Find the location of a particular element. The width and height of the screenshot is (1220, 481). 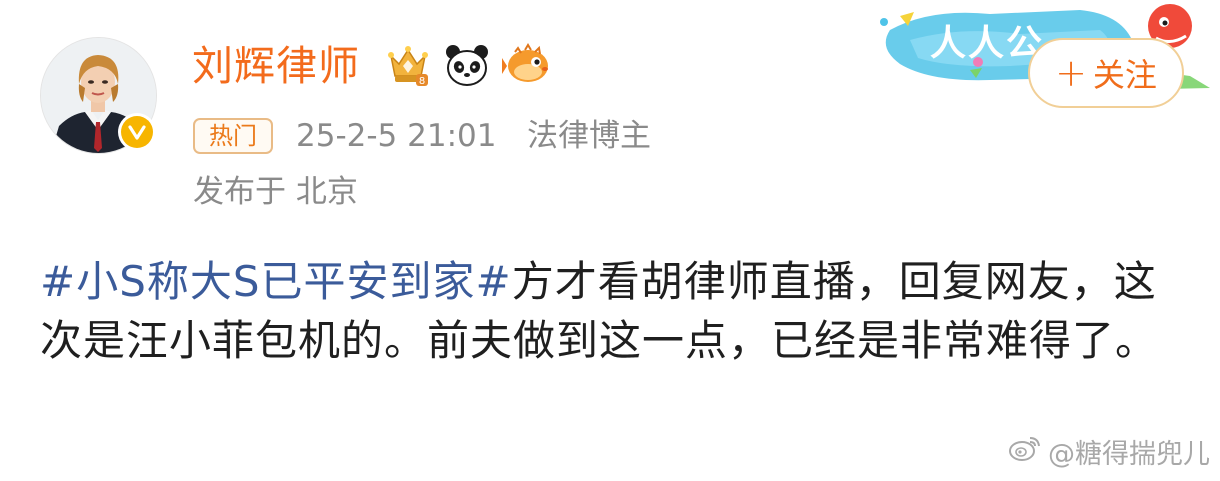

hot-tag: 热门 is located at coordinates (233, 136).